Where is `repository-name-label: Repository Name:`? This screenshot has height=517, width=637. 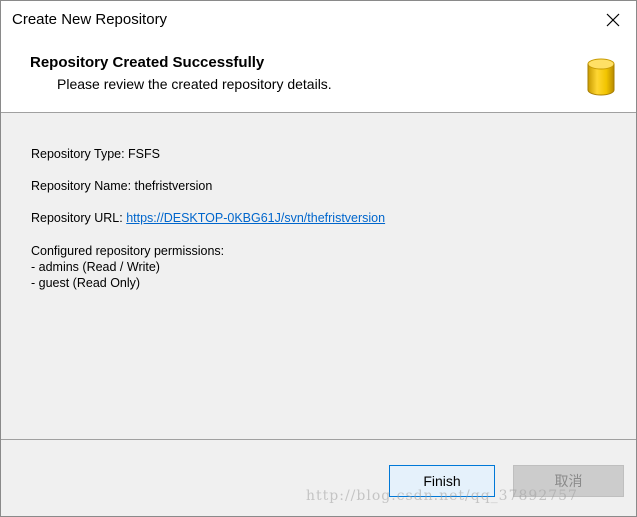 repository-name-label: Repository Name: is located at coordinates (83, 186).